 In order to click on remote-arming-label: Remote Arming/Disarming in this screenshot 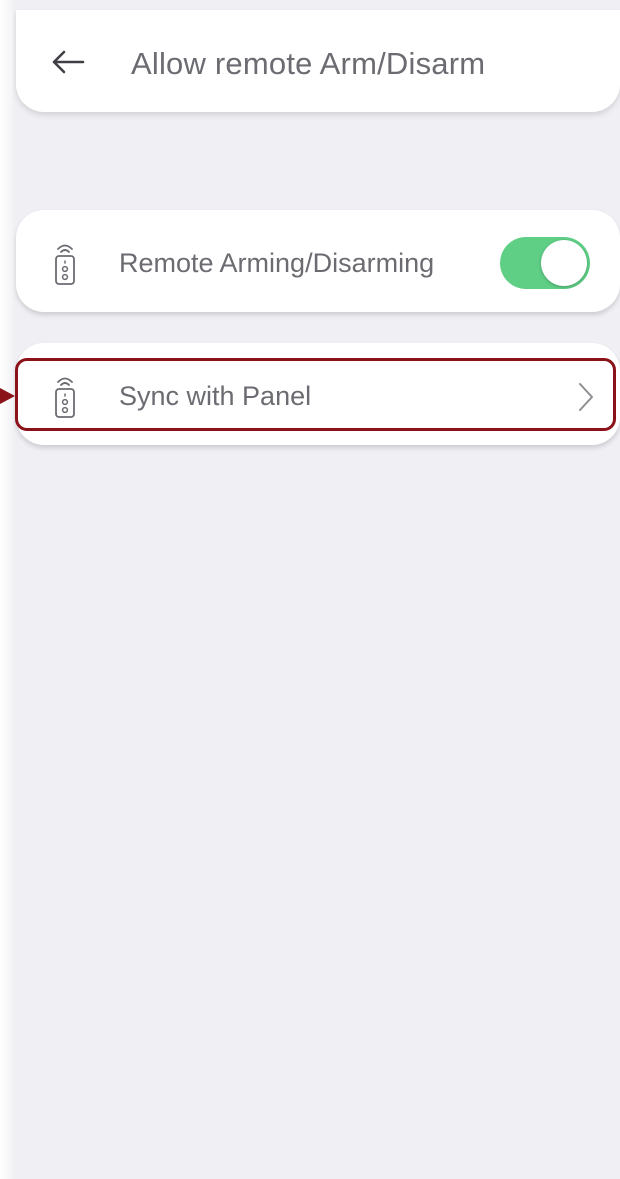, I will do `click(277, 263)`.